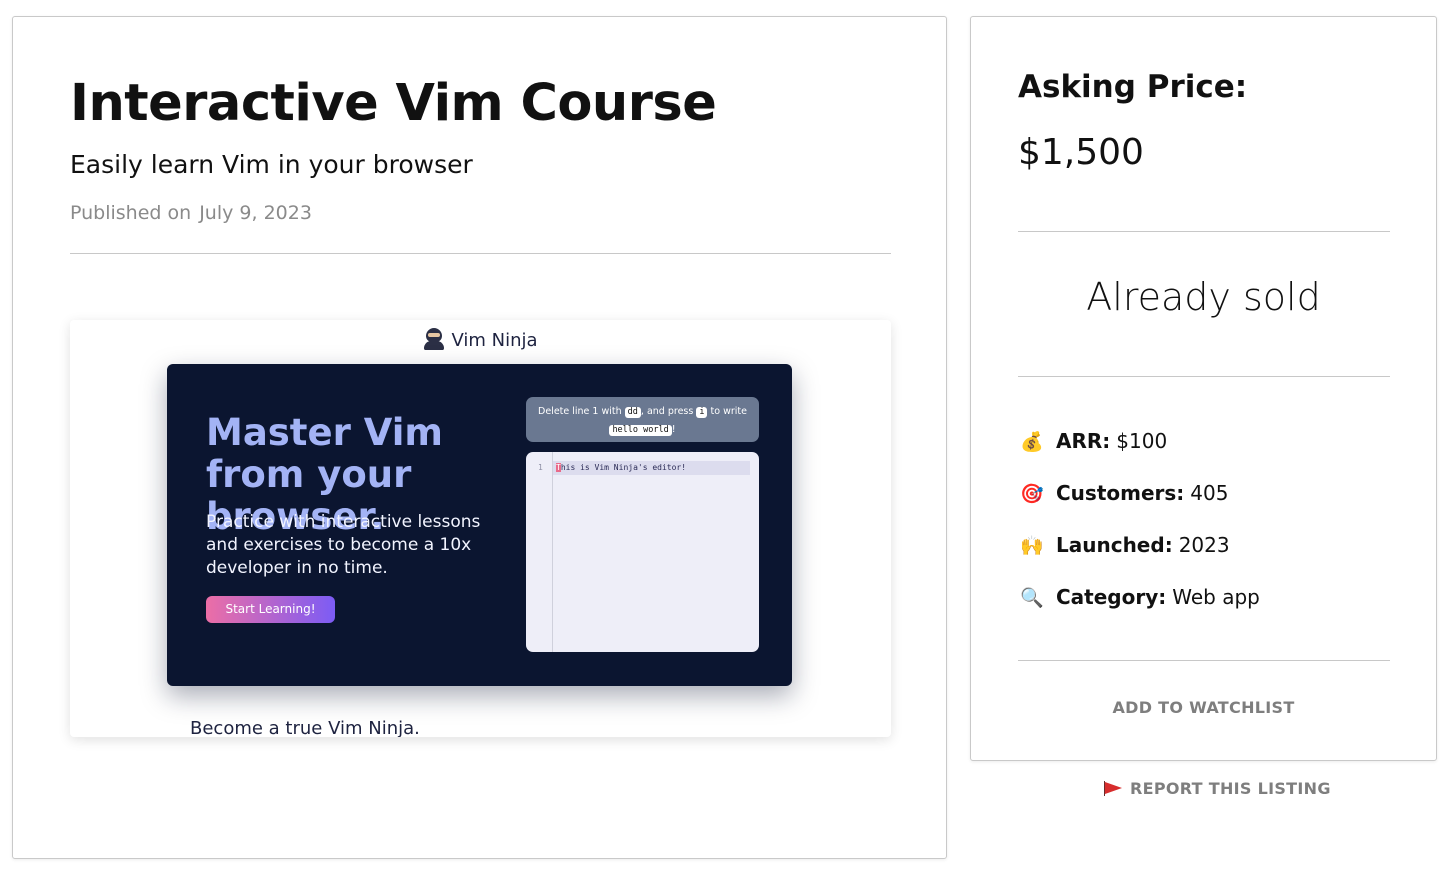 This screenshot has height=879, width=1456. What do you see at coordinates (632, 412) in the screenshot?
I see `tip-key-dd: dd` at bounding box center [632, 412].